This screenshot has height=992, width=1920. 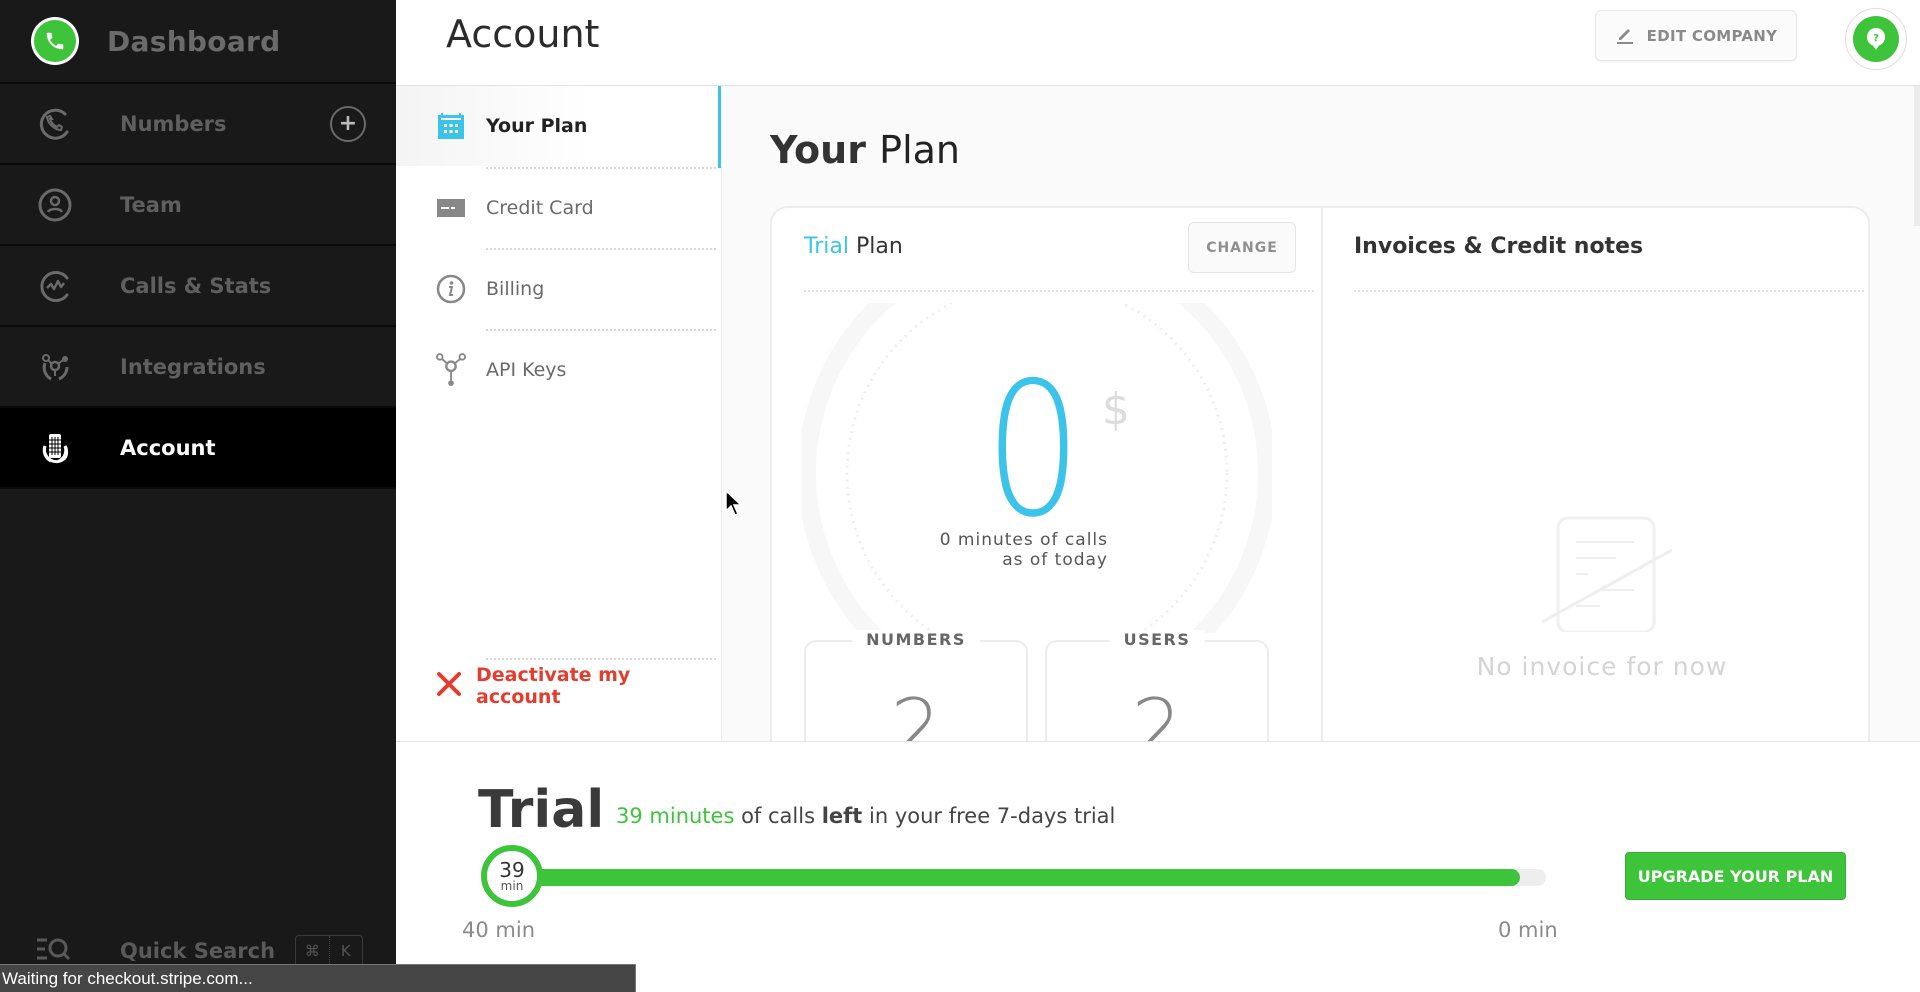 What do you see at coordinates (778, 816) in the screenshot?
I see `msg-text: of calls` at bounding box center [778, 816].